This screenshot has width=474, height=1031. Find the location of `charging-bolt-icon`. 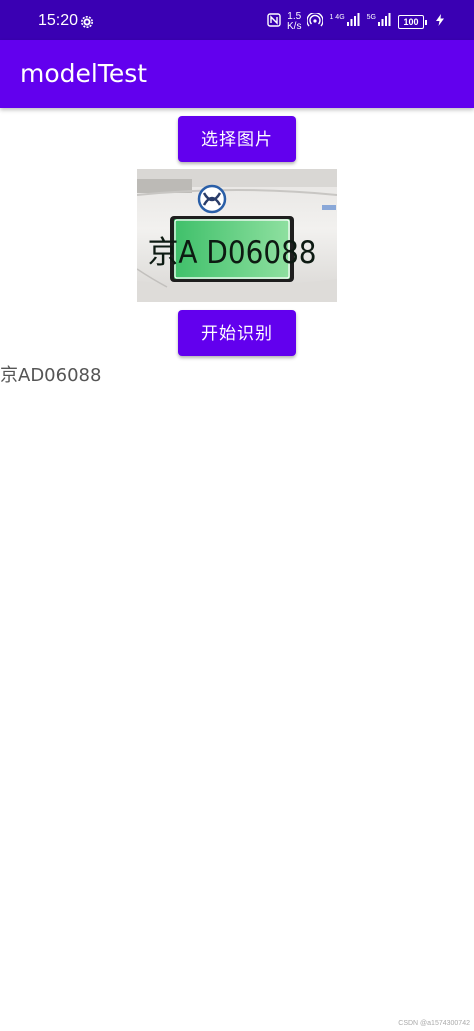

charging-bolt-icon is located at coordinates (438, 22).